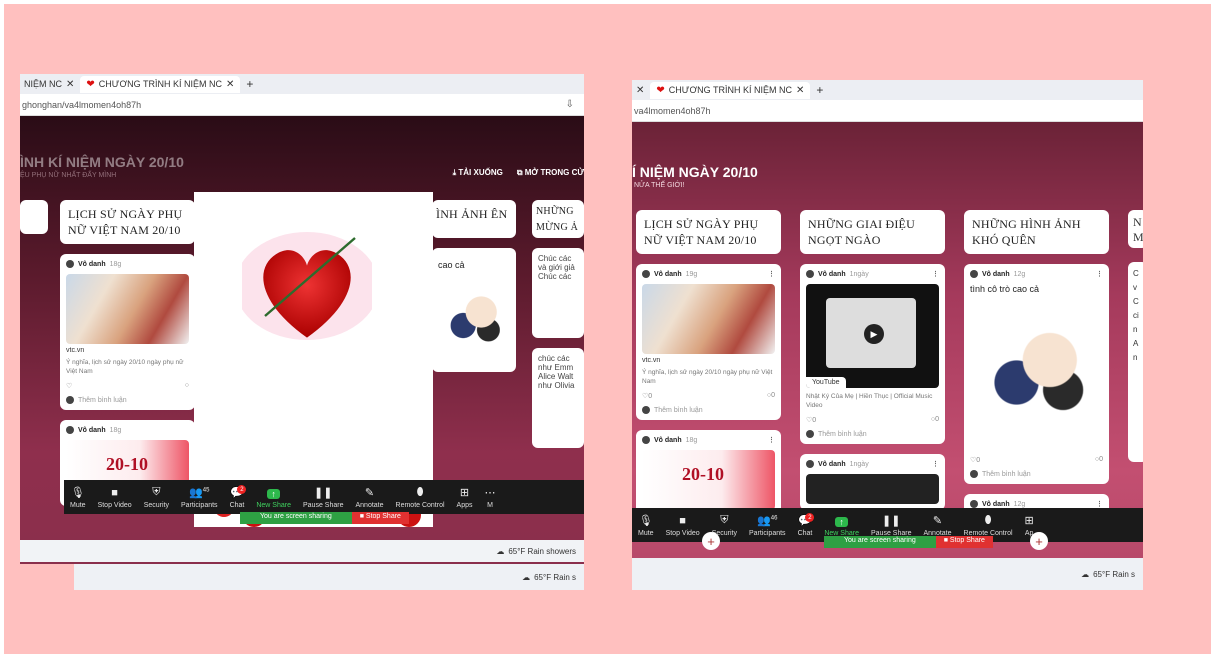 The image size is (1214, 657). Describe the element at coordinates (767, 521) in the screenshot. I see `participants-icon: 👥46` at that location.